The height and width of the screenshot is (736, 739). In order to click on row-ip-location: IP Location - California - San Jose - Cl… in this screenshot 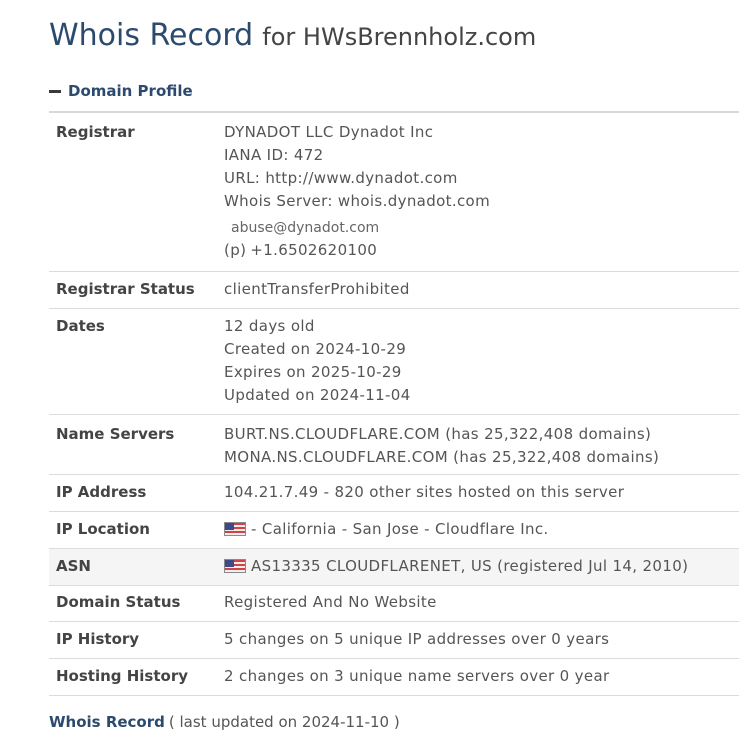, I will do `click(394, 530)`.